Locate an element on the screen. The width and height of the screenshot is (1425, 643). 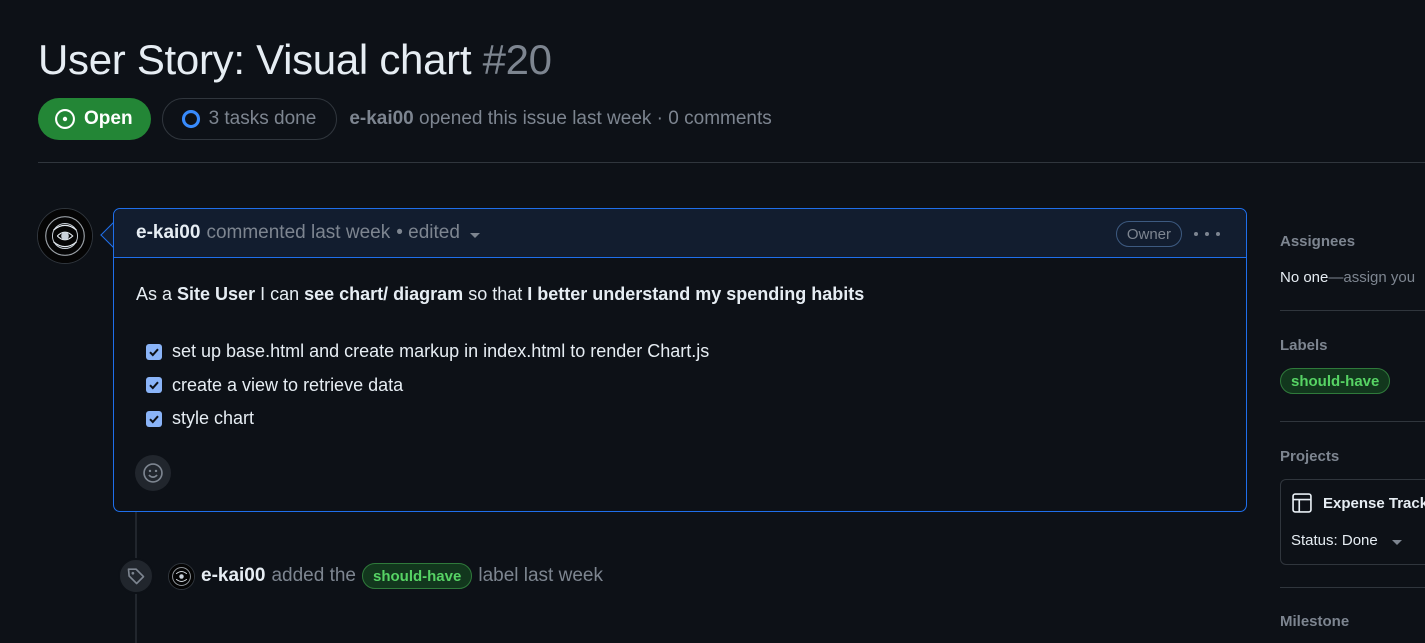
issue-title: User Story: Visual chart #20 is located at coordinates (295, 60).